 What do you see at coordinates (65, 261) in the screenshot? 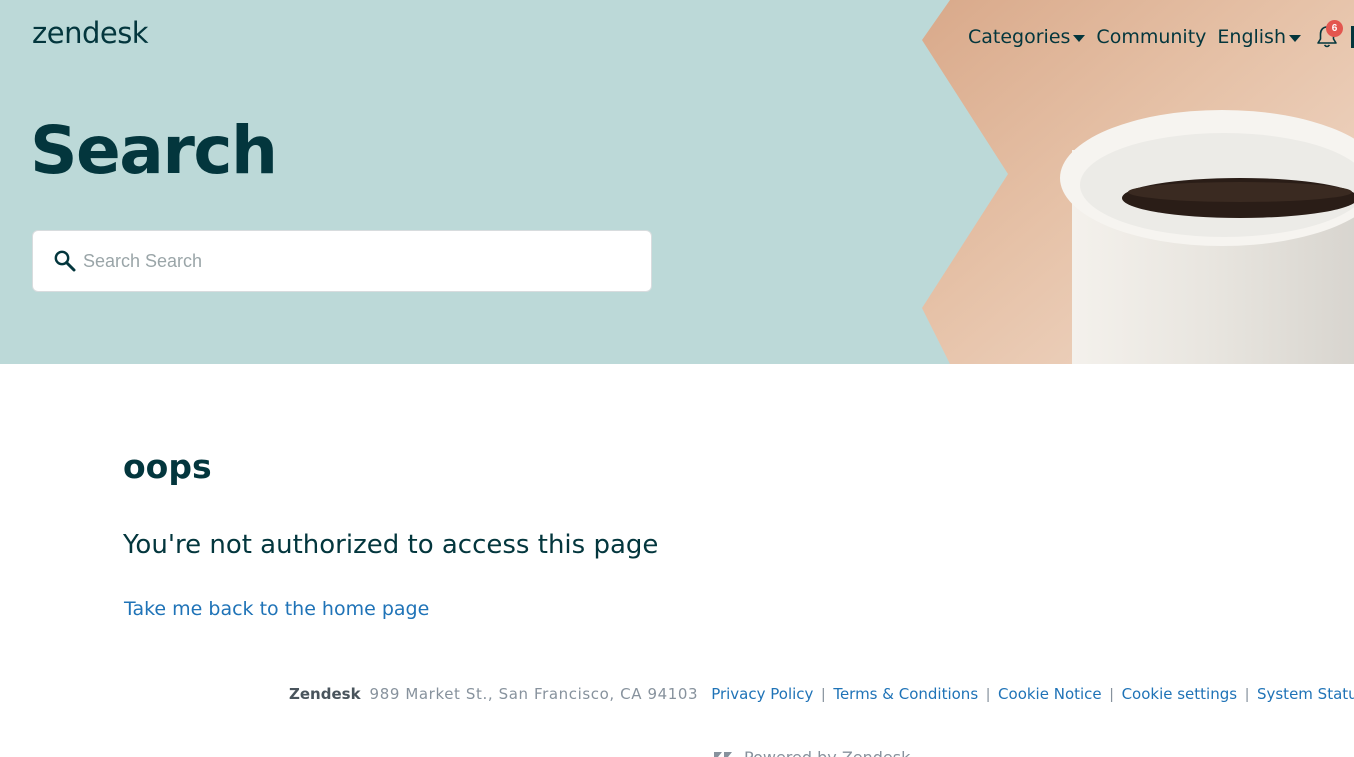
I see `search-icon` at bounding box center [65, 261].